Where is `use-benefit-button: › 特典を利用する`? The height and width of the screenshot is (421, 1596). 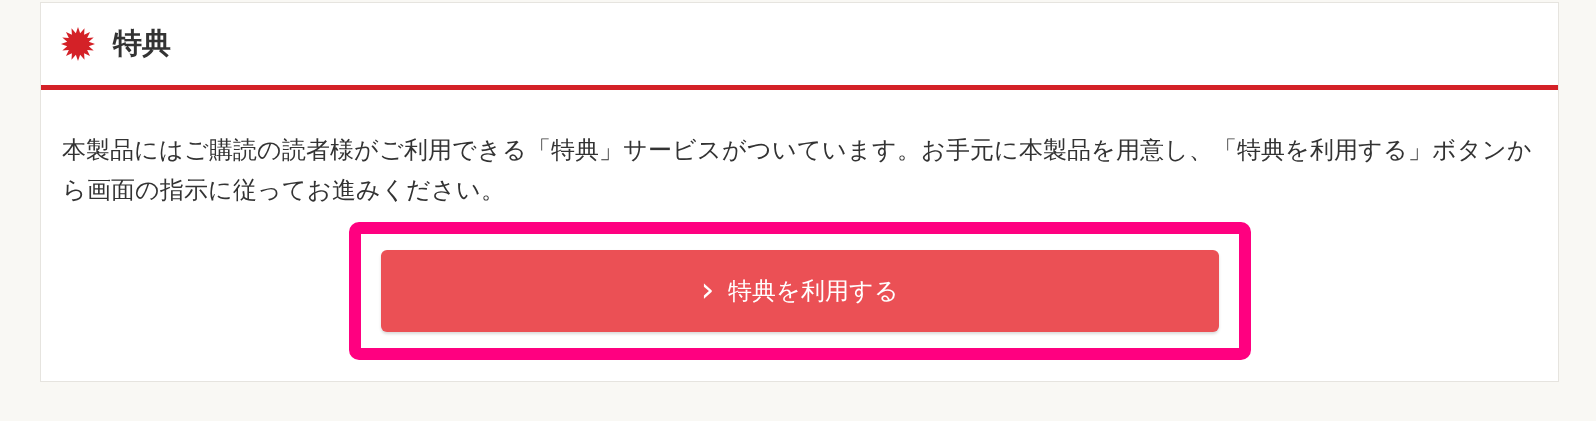
use-benefit-button: › 特典を利用する is located at coordinates (800, 291).